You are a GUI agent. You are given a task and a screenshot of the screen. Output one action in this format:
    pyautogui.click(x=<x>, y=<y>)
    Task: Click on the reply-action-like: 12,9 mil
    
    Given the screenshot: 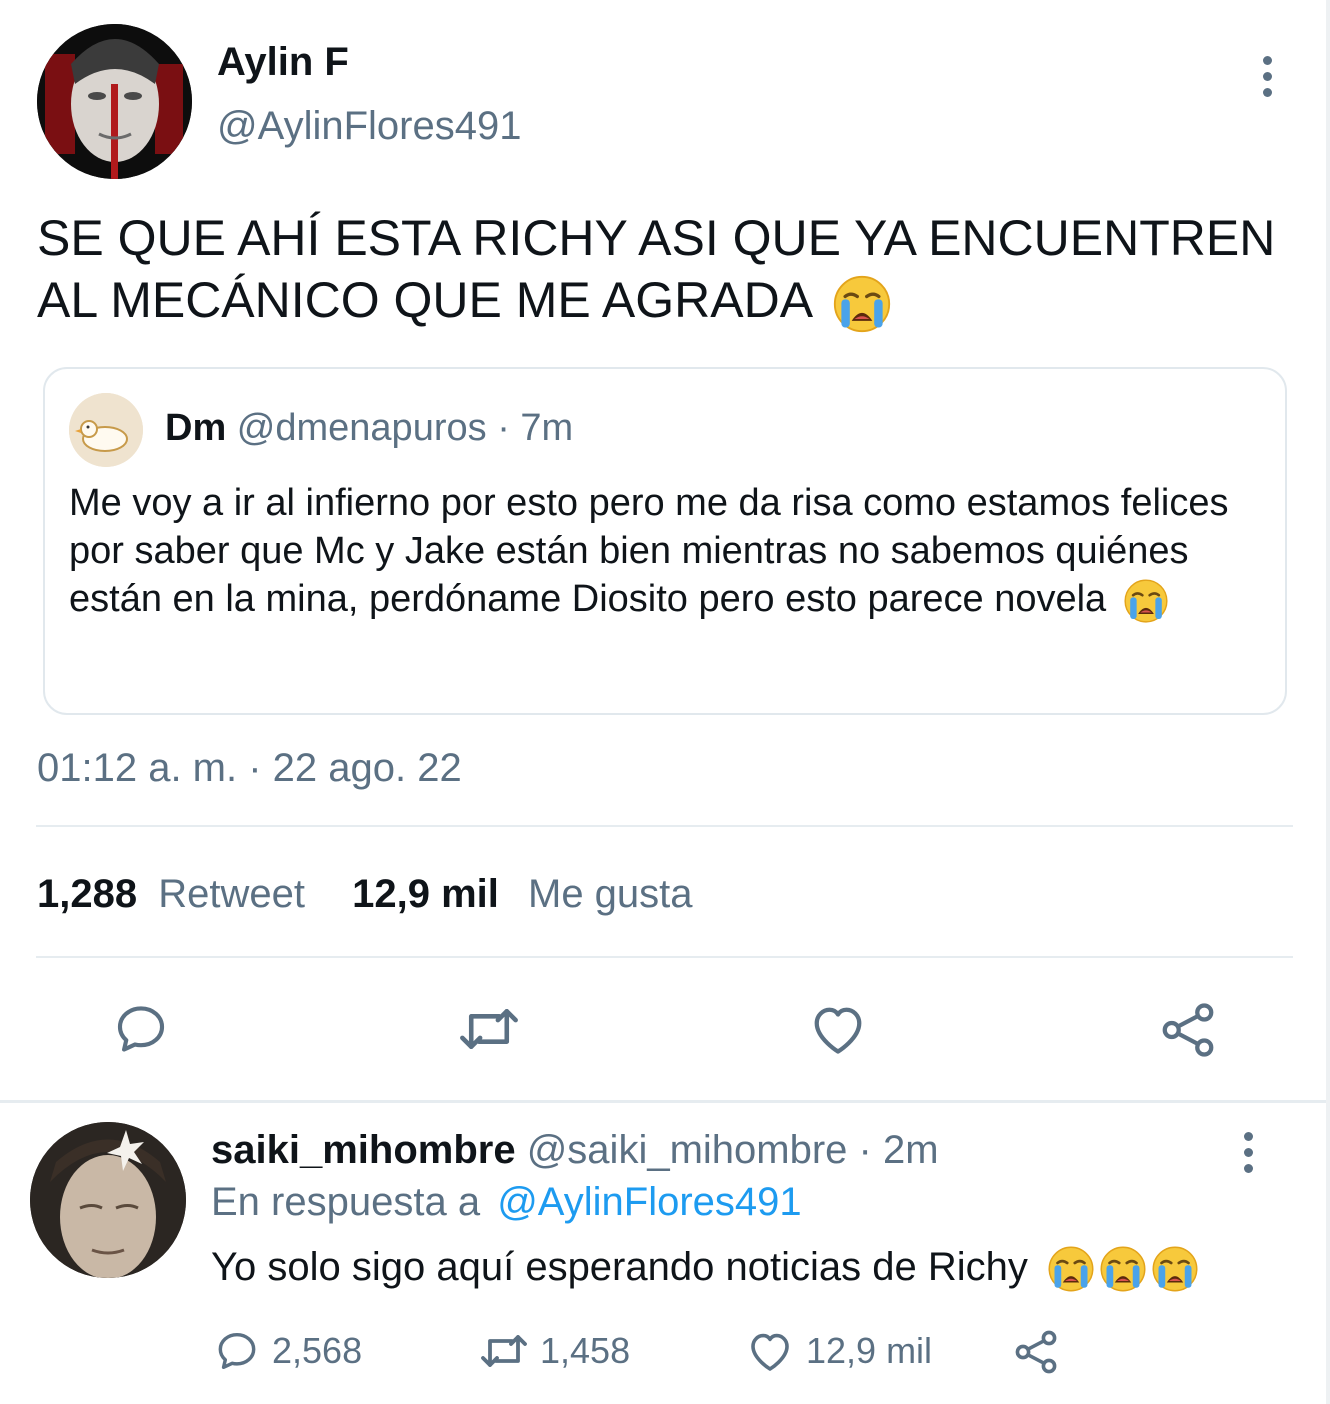 What is the action you would take?
    pyautogui.click(x=839, y=1351)
    